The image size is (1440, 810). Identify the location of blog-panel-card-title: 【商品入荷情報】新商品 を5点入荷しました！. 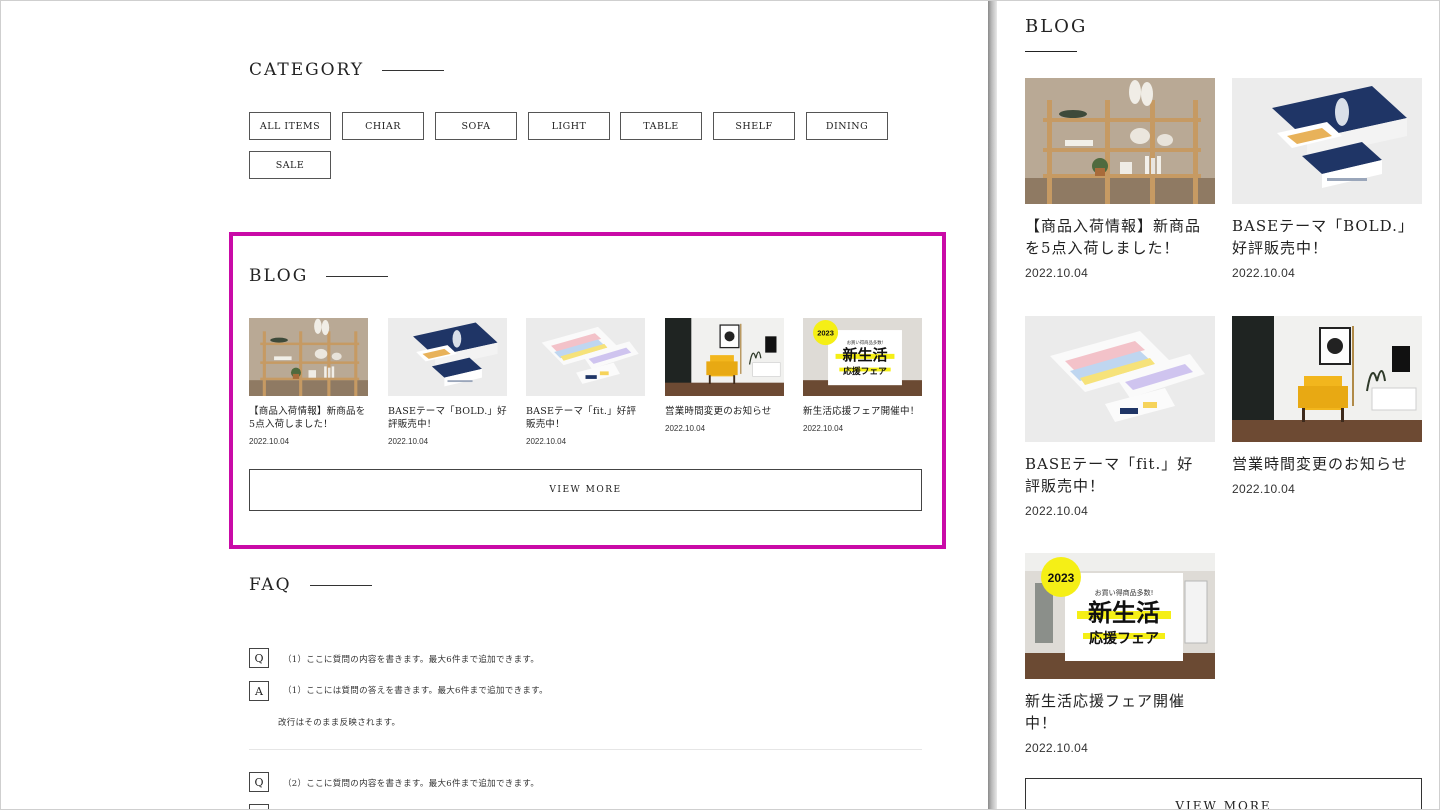
(1120, 237).